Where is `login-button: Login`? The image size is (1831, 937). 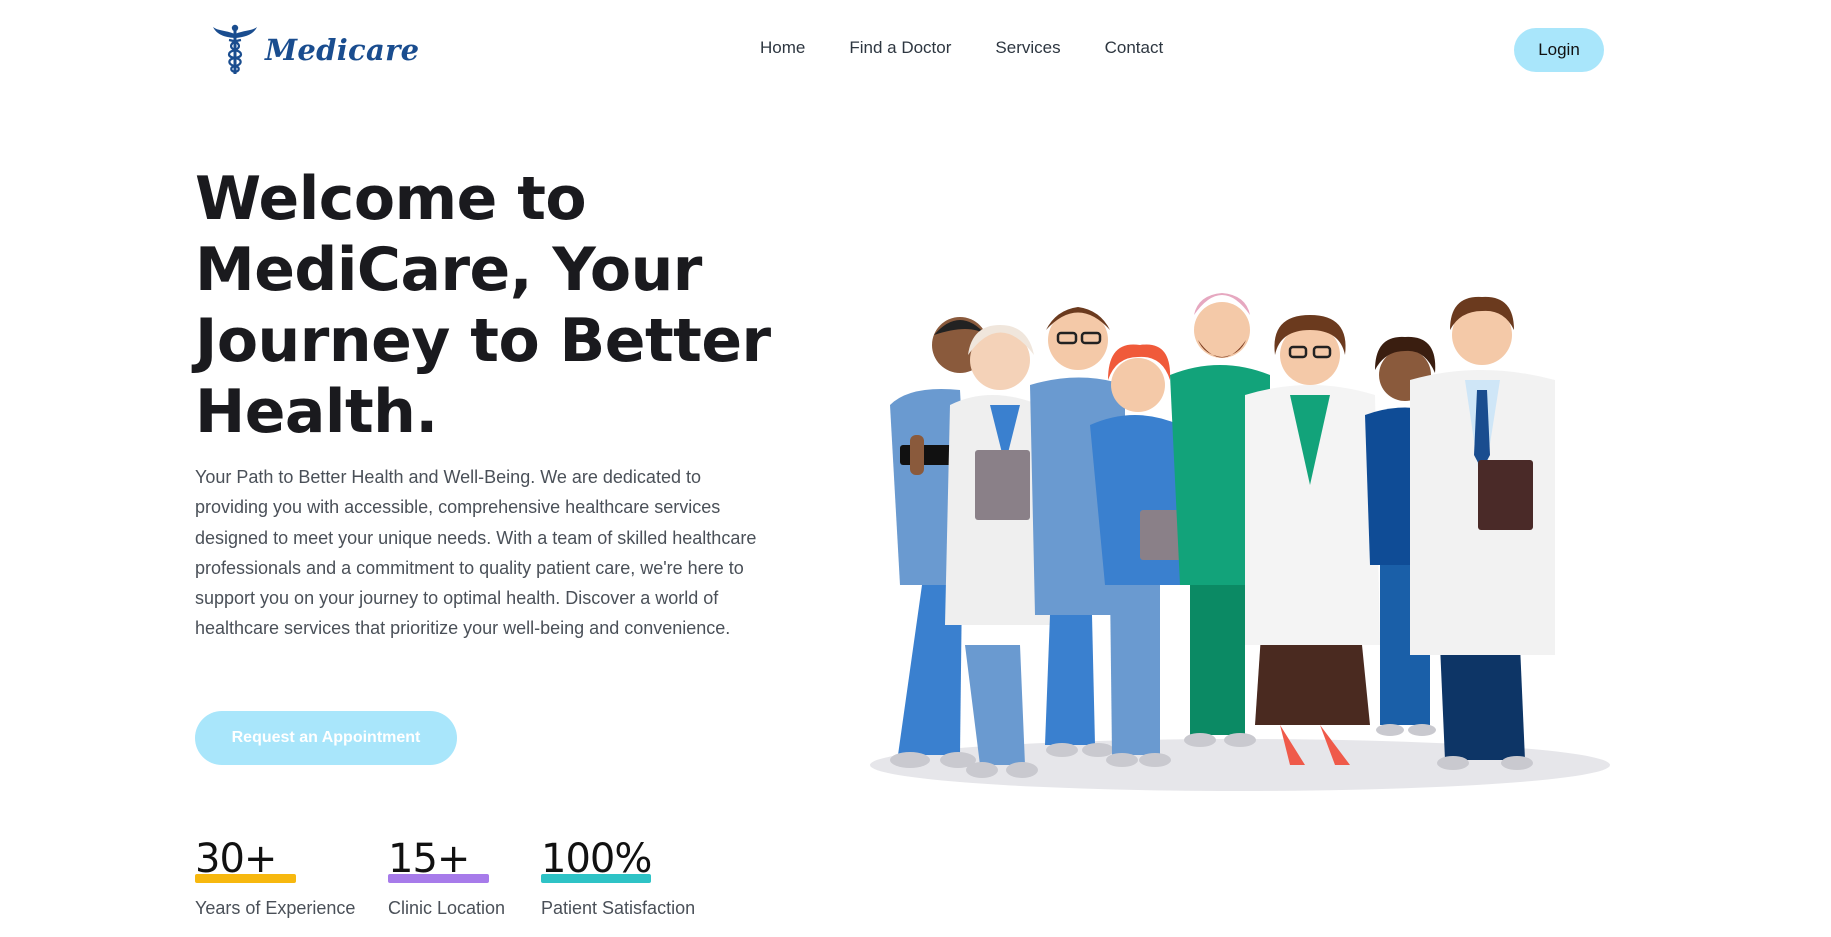
login-button: Login is located at coordinates (1559, 50).